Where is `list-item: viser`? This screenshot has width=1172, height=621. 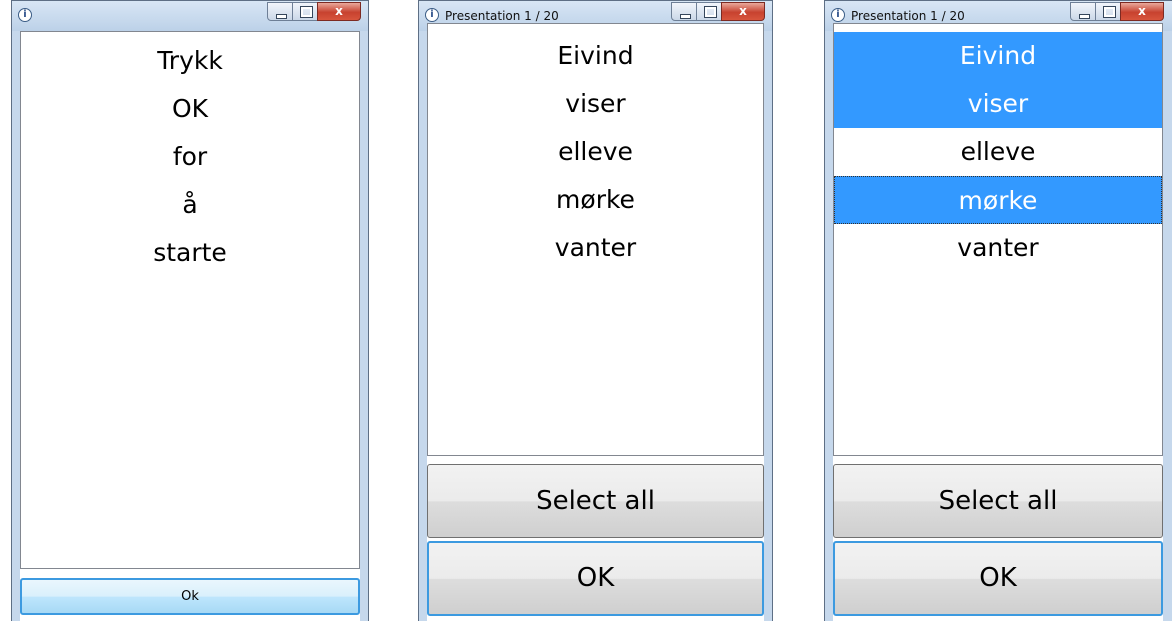 list-item: viser is located at coordinates (595, 104).